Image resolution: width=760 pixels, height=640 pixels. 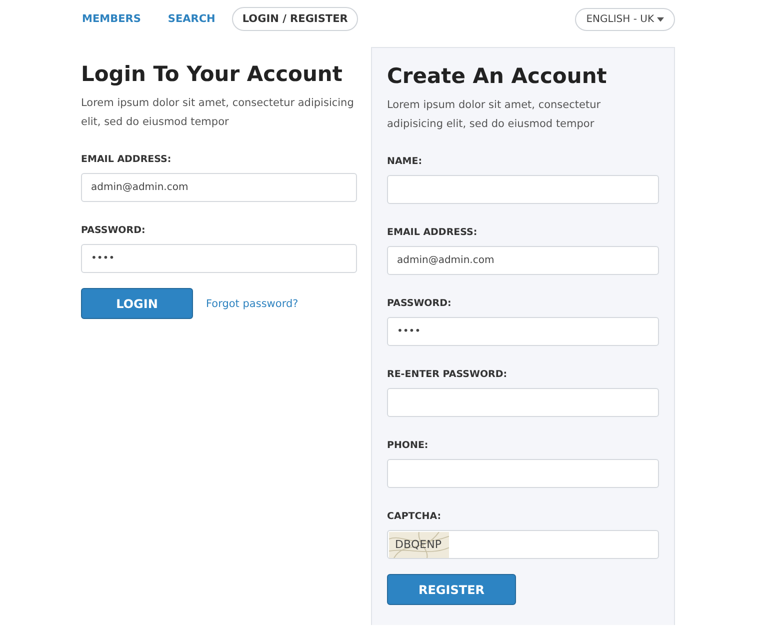 I want to click on caret-icon, so click(x=660, y=19).